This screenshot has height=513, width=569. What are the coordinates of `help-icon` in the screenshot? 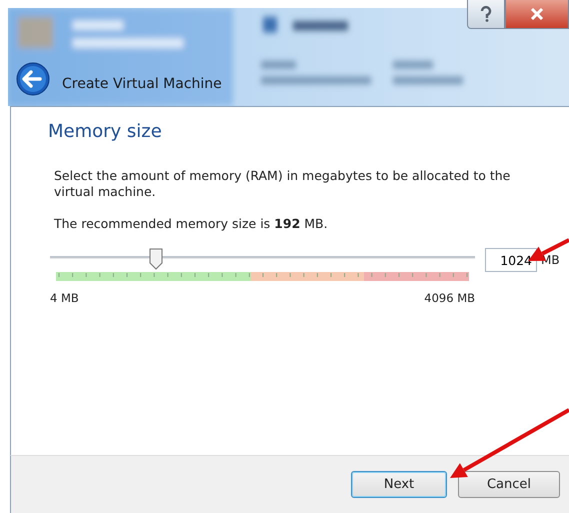 It's located at (486, 14).